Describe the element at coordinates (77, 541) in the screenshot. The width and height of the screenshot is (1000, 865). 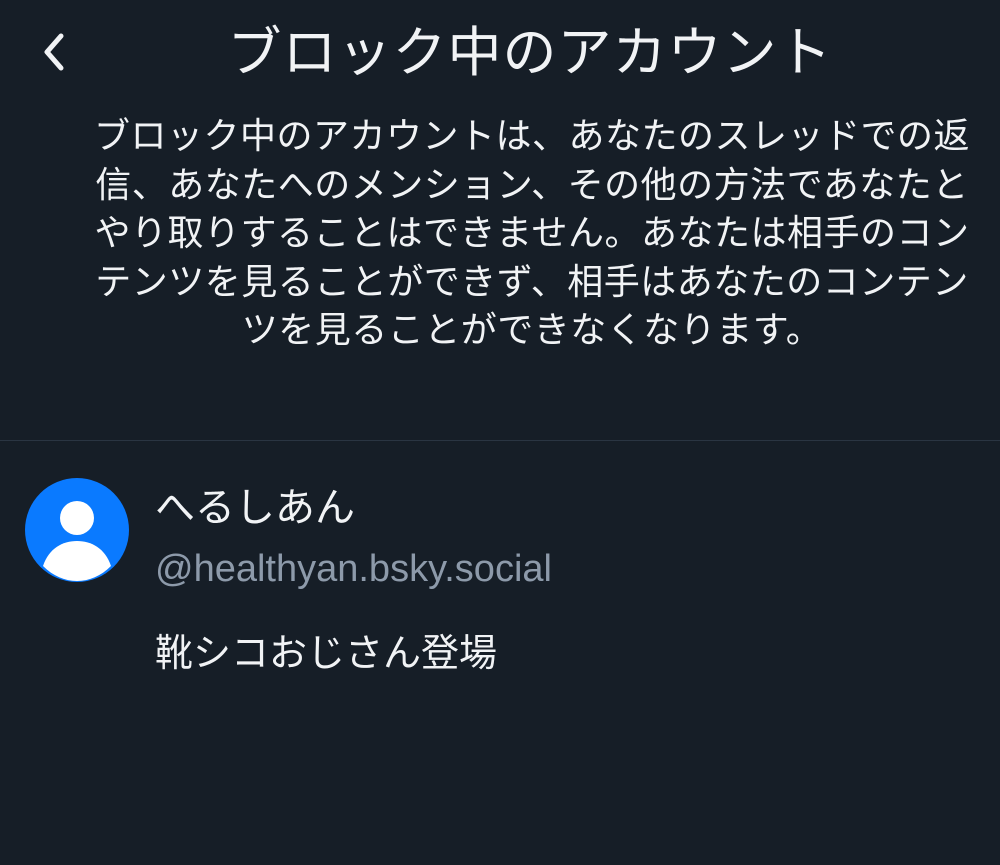
I see `default-user-avatar-icon` at that location.